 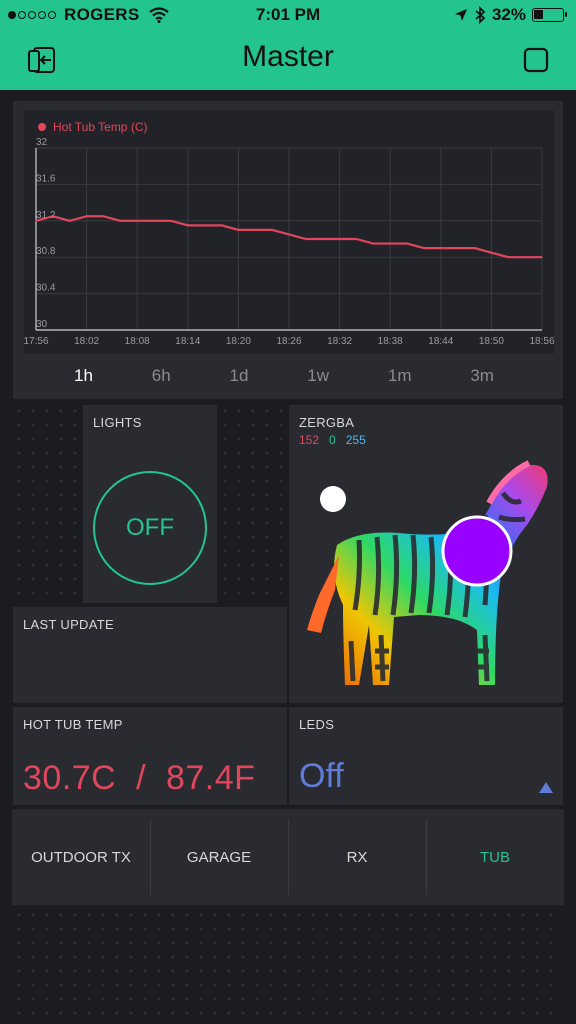 What do you see at coordinates (219, 857) in the screenshot?
I see `tab-garage: GARAGE` at bounding box center [219, 857].